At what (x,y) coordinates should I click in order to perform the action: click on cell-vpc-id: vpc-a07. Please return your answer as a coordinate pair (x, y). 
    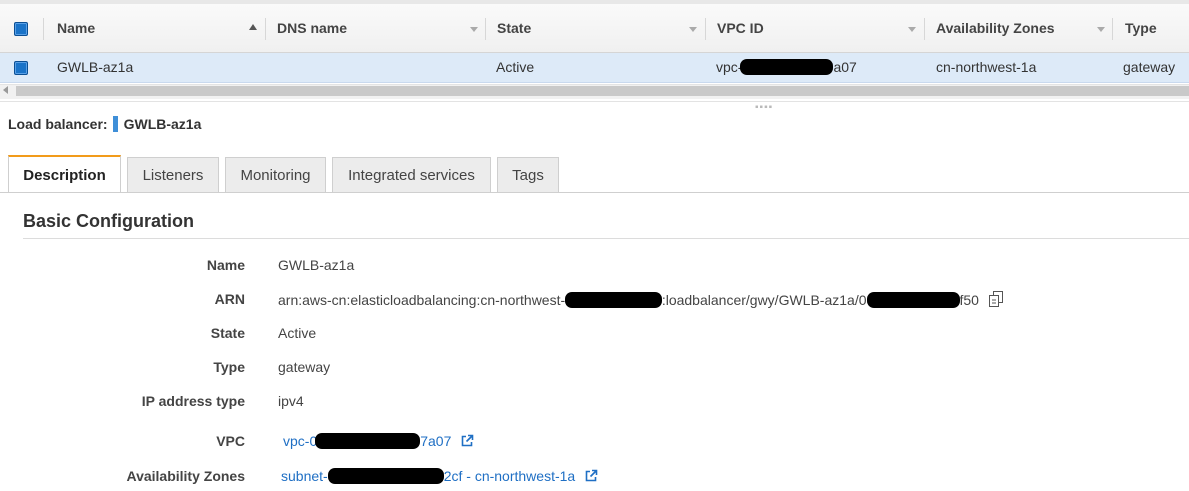
    Looking at the image, I should click on (786, 67).